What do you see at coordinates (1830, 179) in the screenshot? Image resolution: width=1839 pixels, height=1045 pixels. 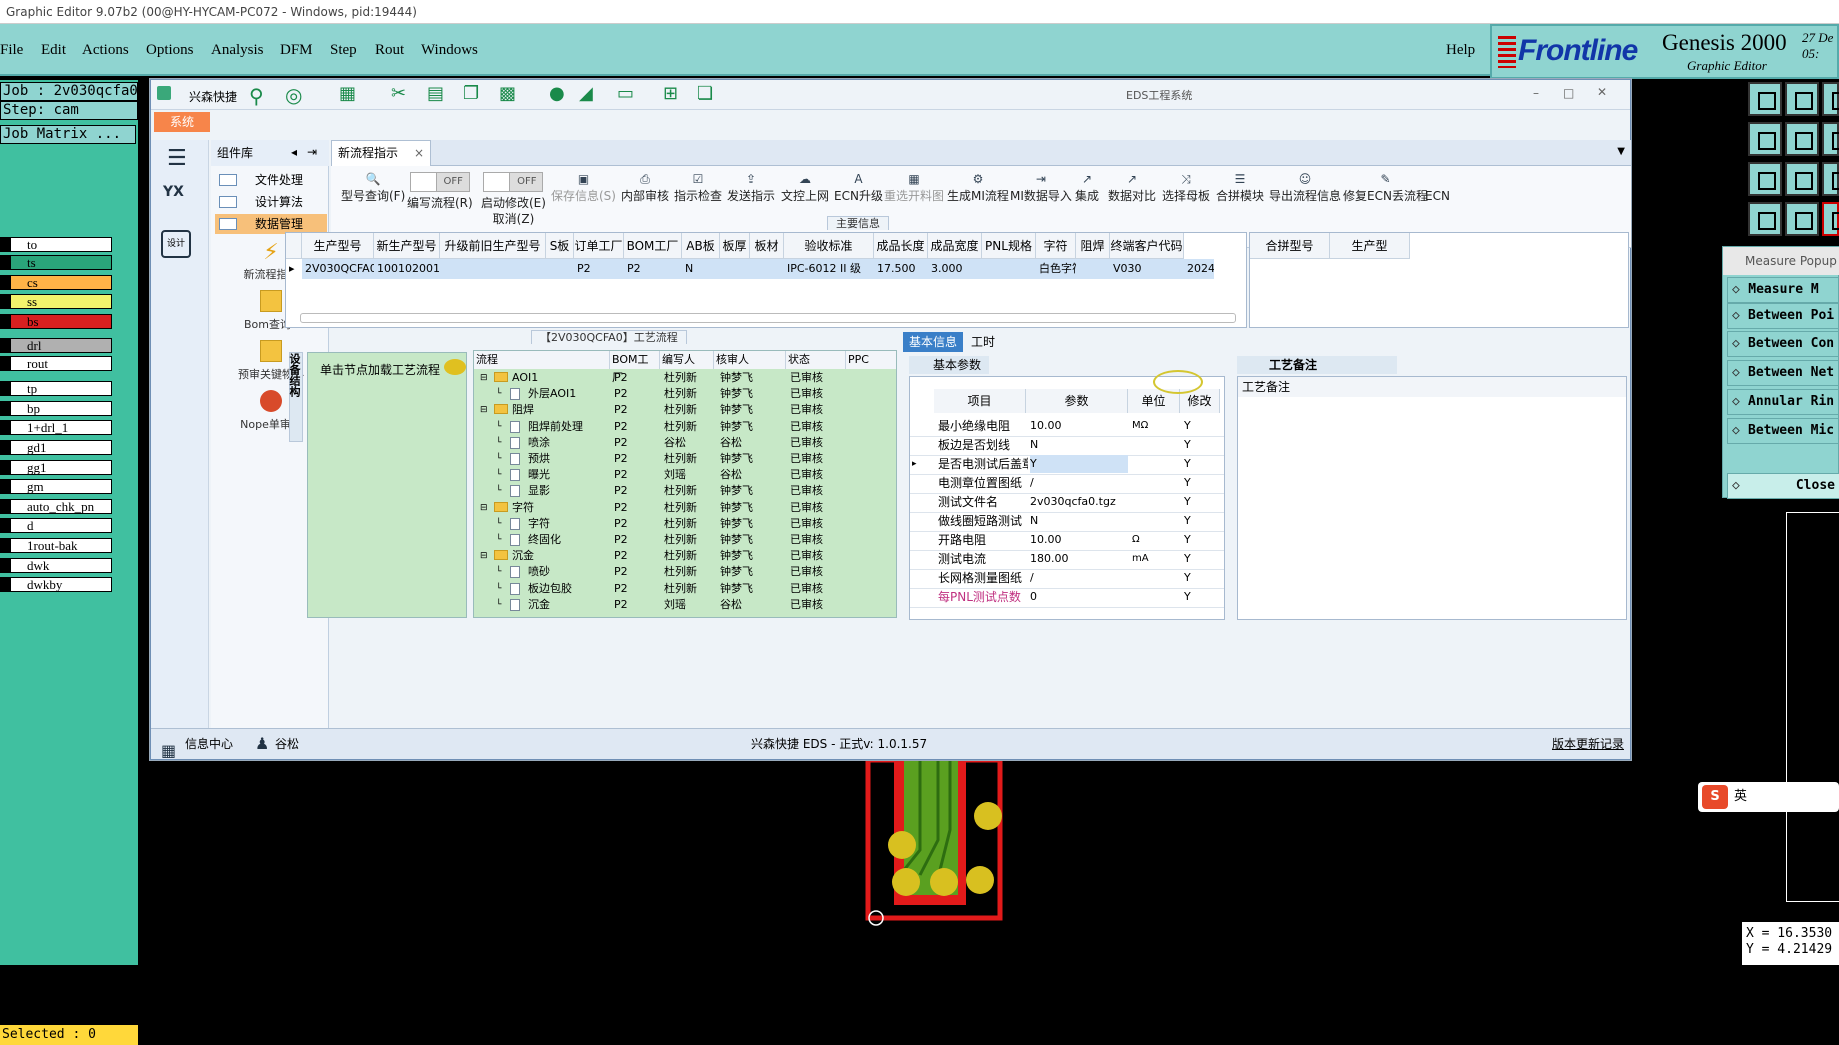 I see `tool-home-icon` at bounding box center [1830, 179].